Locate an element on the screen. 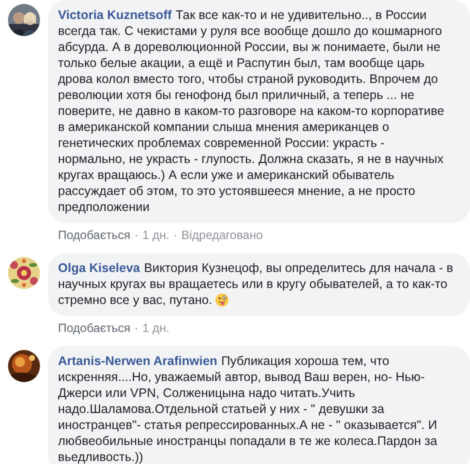 This screenshot has width=470, height=464. author-link: Artanis-Nerwen Arafinwien is located at coordinates (138, 361).